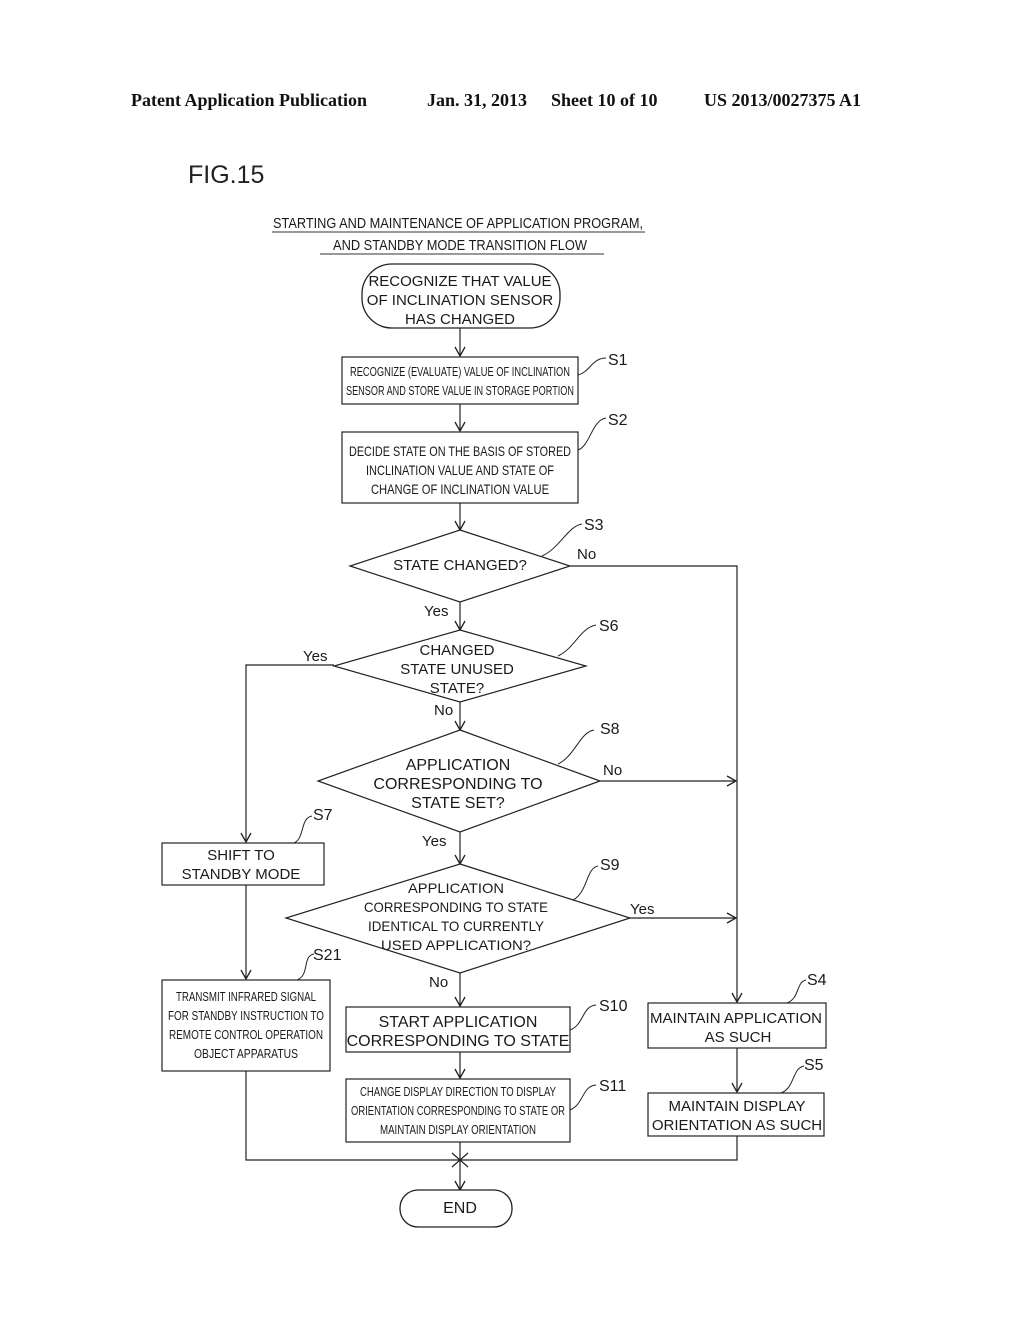 This screenshot has height=1320, width=1024. Describe the element at coordinates (594, 525) in the screenshot. I see `decision-s3-label: S3` at that location.